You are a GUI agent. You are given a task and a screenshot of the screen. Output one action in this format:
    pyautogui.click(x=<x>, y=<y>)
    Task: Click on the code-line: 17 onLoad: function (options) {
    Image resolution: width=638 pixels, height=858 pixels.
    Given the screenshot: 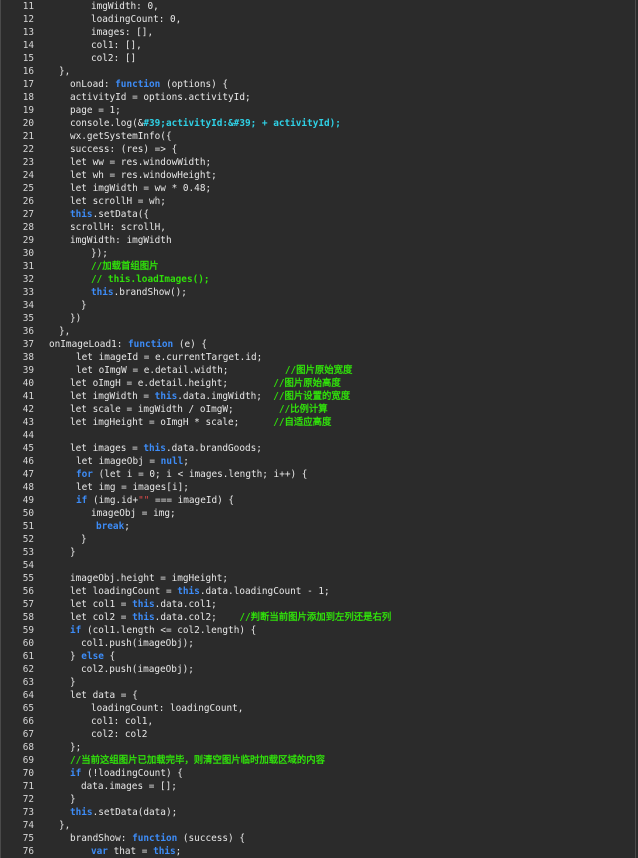 What is the action you would take?
    pyautogui.click(x=318, y=84)
    